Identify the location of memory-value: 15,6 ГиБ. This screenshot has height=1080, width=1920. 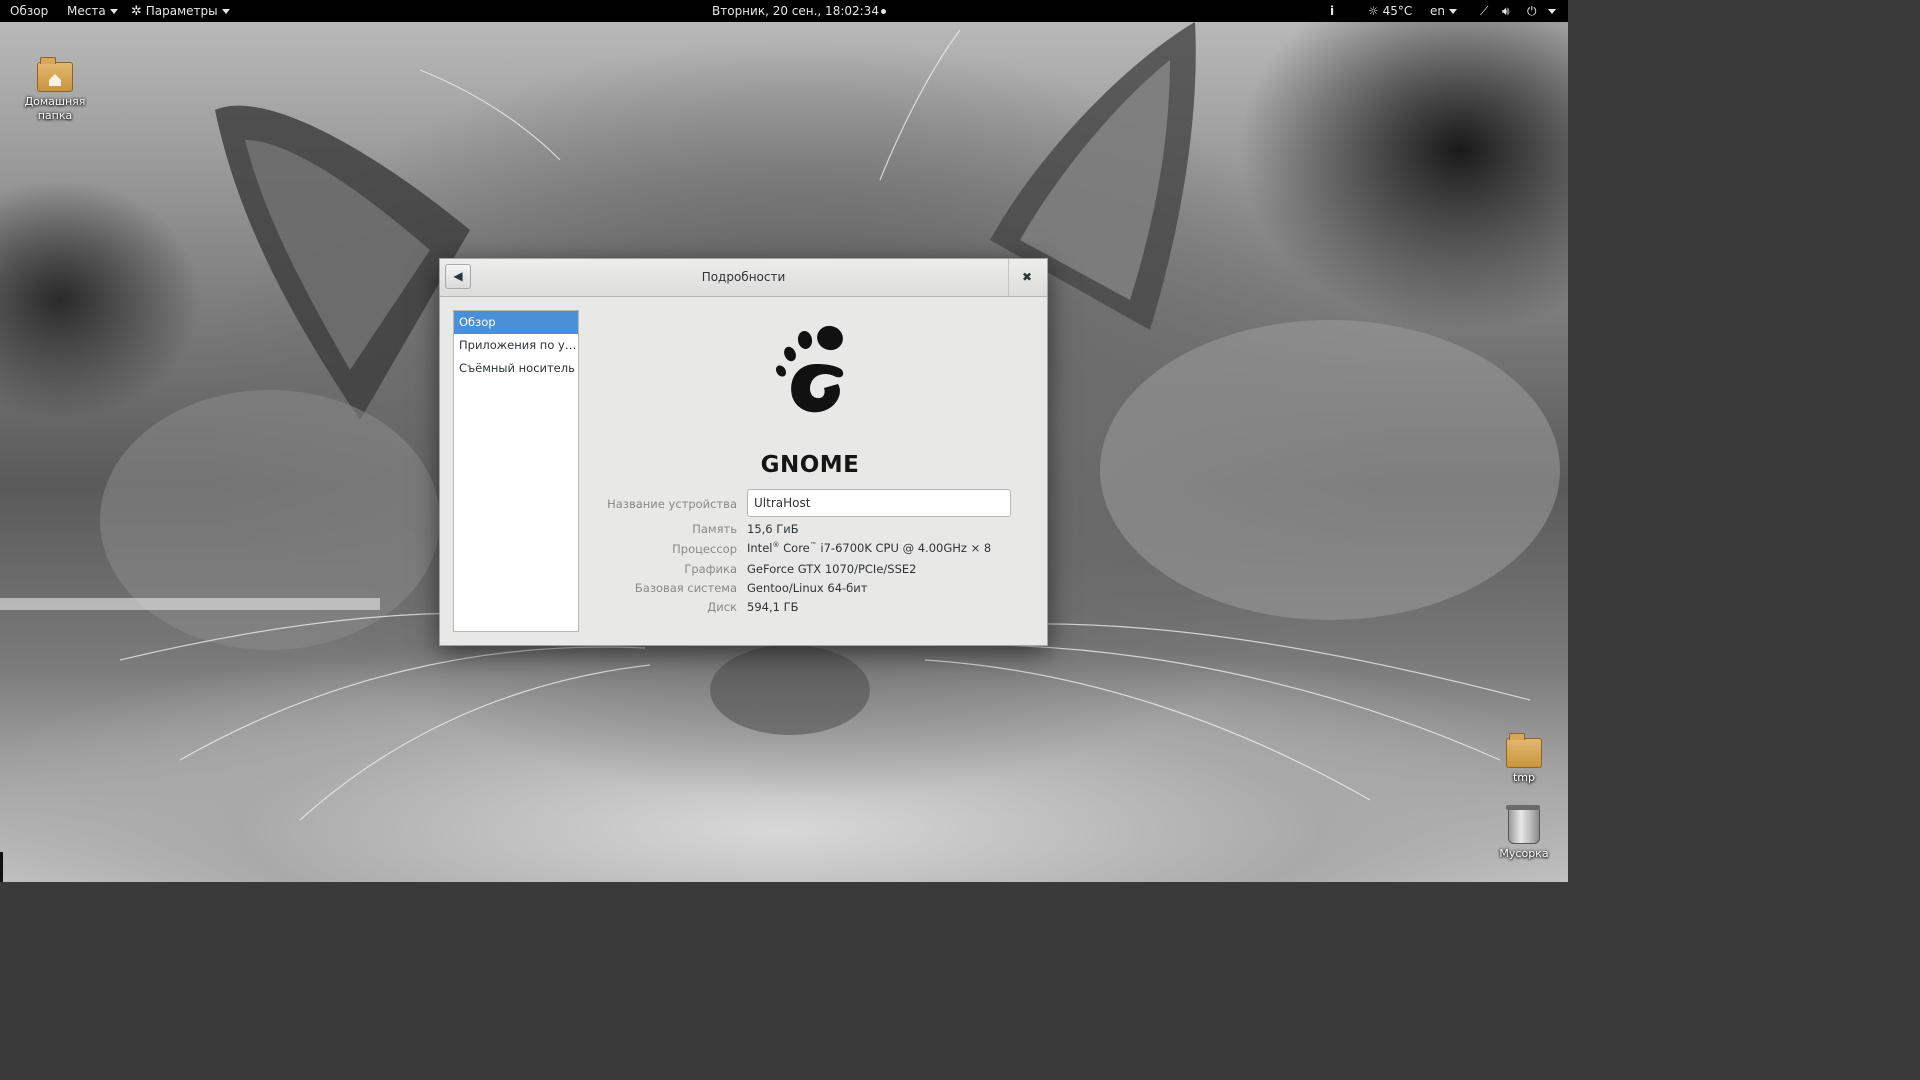
(773, 529).